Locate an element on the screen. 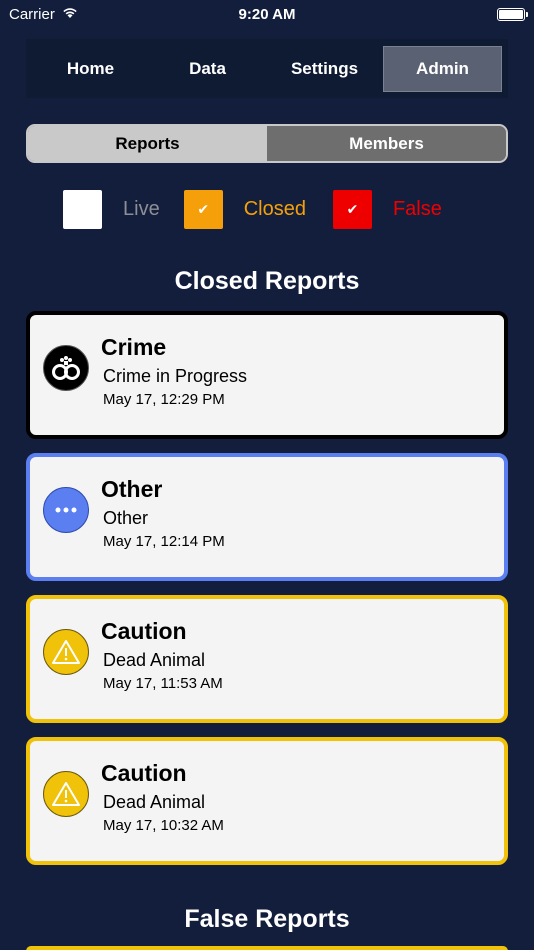 The height and width of the screenshot is (950, 534). report-time: May 17, 10:32 AM is located at coordinates (163, 825).